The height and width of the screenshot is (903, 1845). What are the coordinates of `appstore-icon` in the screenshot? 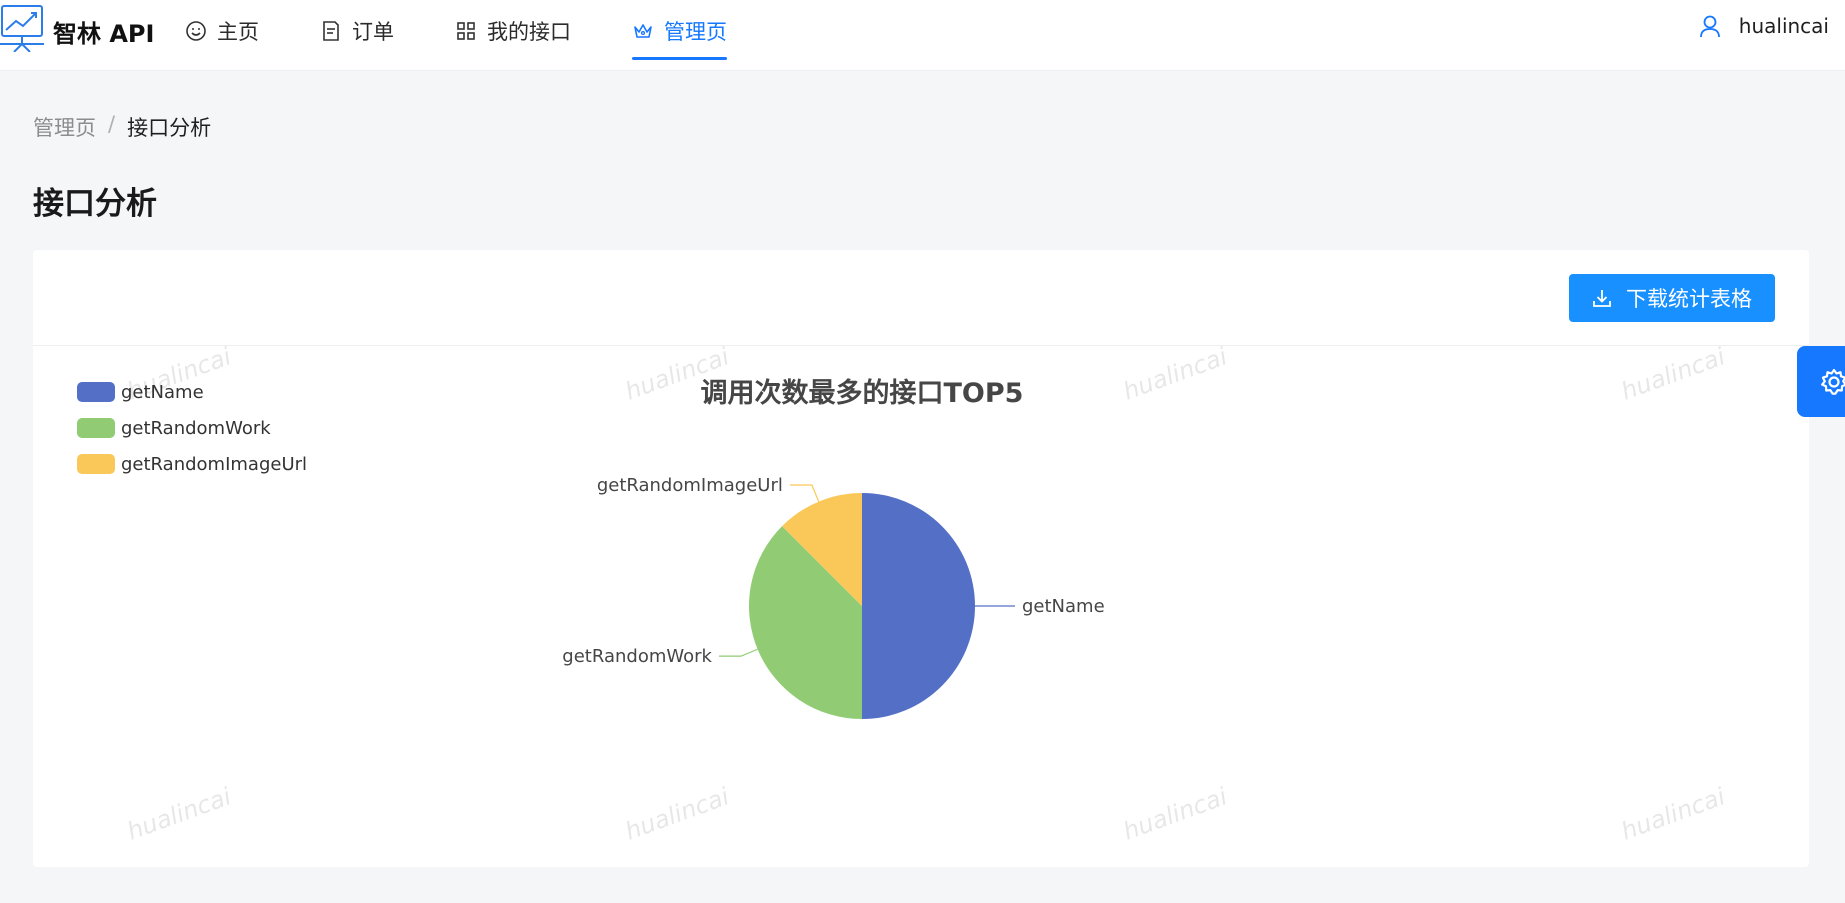 It's located at (466, 31).